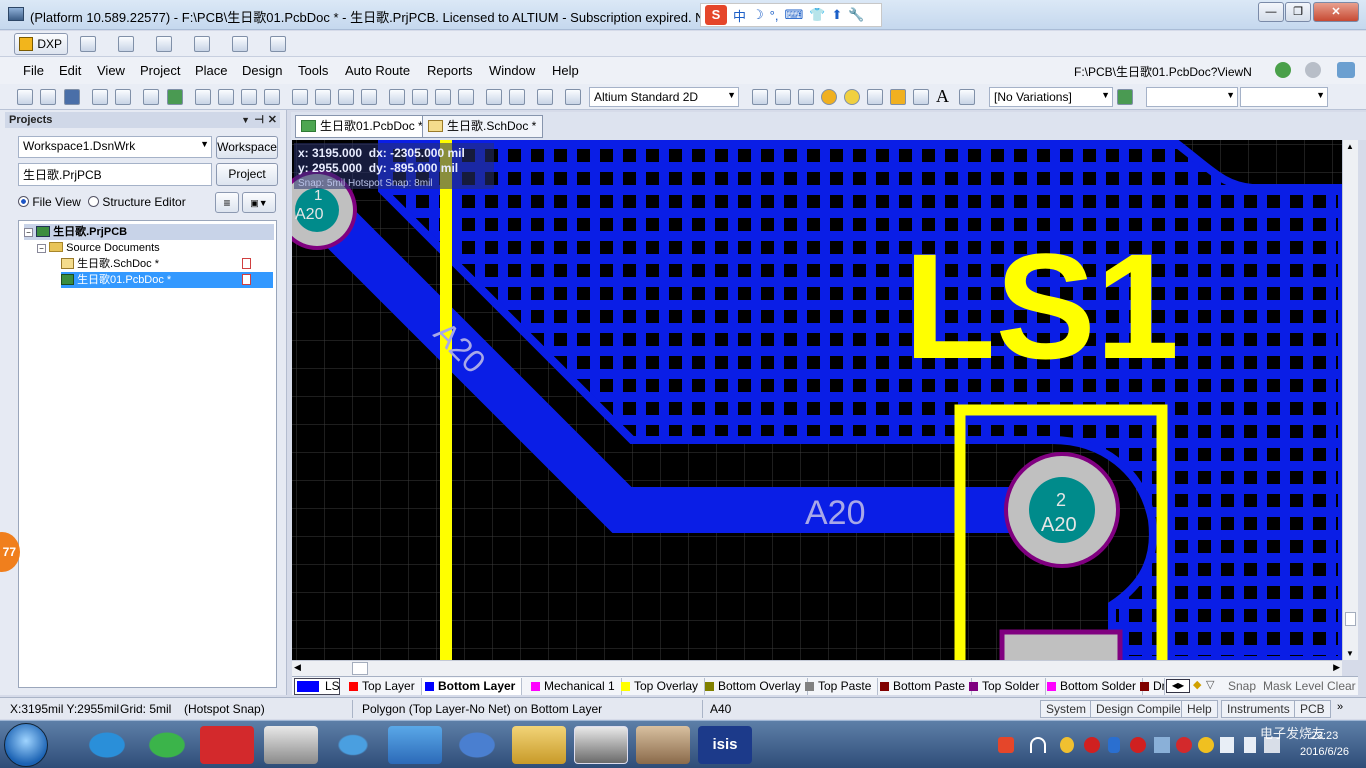  I want to click on workspace-button: Workspace, so click(247, 147).